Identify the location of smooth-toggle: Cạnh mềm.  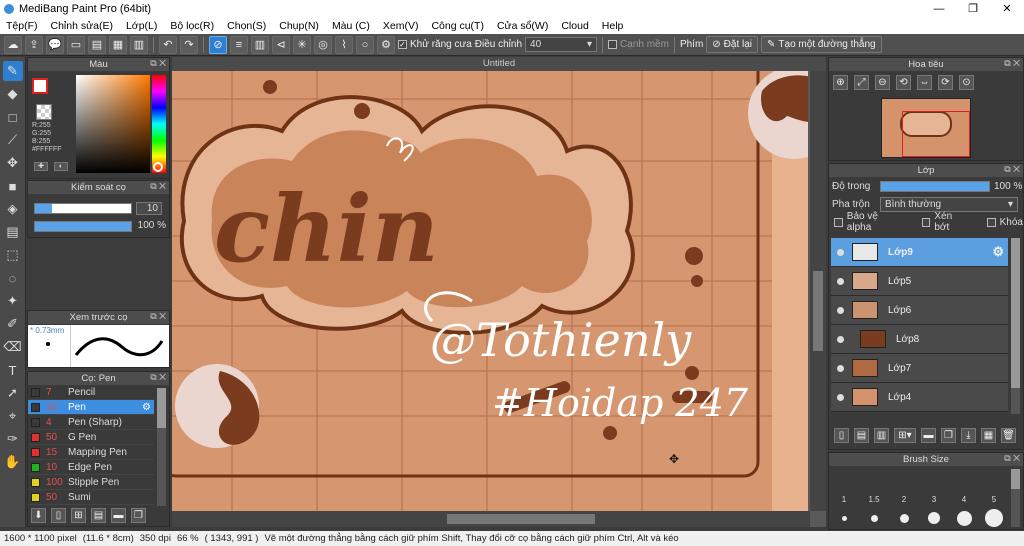
(638, 44).